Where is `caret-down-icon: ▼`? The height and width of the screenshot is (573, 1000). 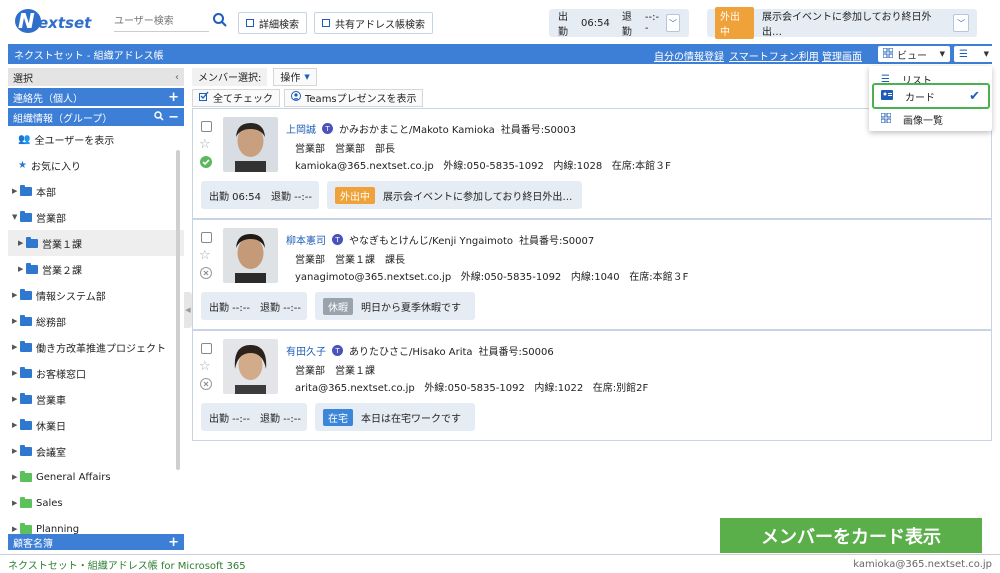
caret-down-icon: ▼ is located at coordinates (15, 217).